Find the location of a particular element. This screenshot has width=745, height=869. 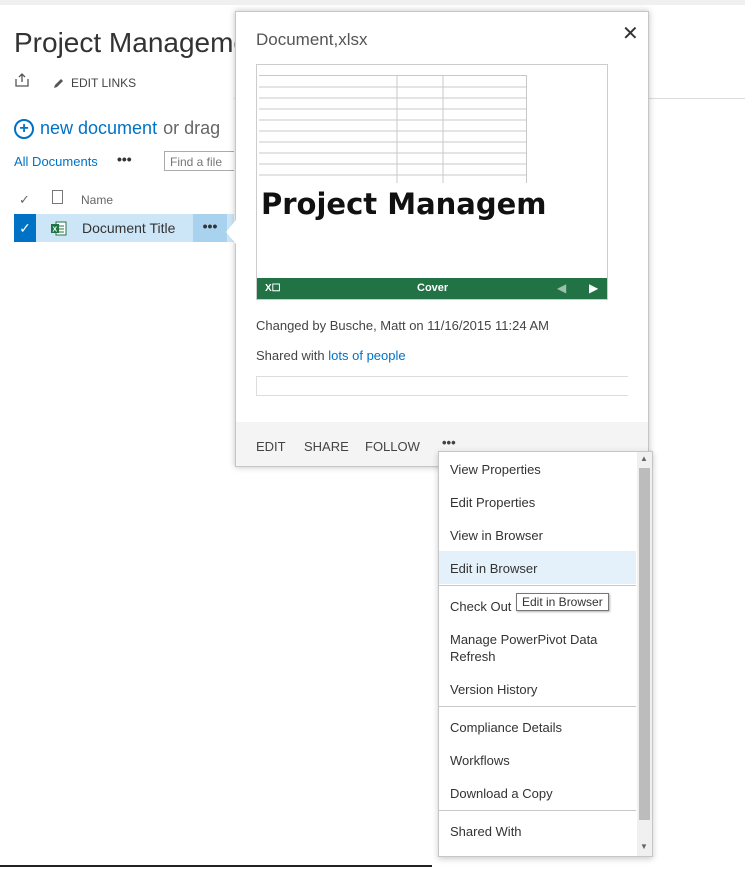

table-row: ✓ X Document Title ••• is located at coordinates (124, 228).